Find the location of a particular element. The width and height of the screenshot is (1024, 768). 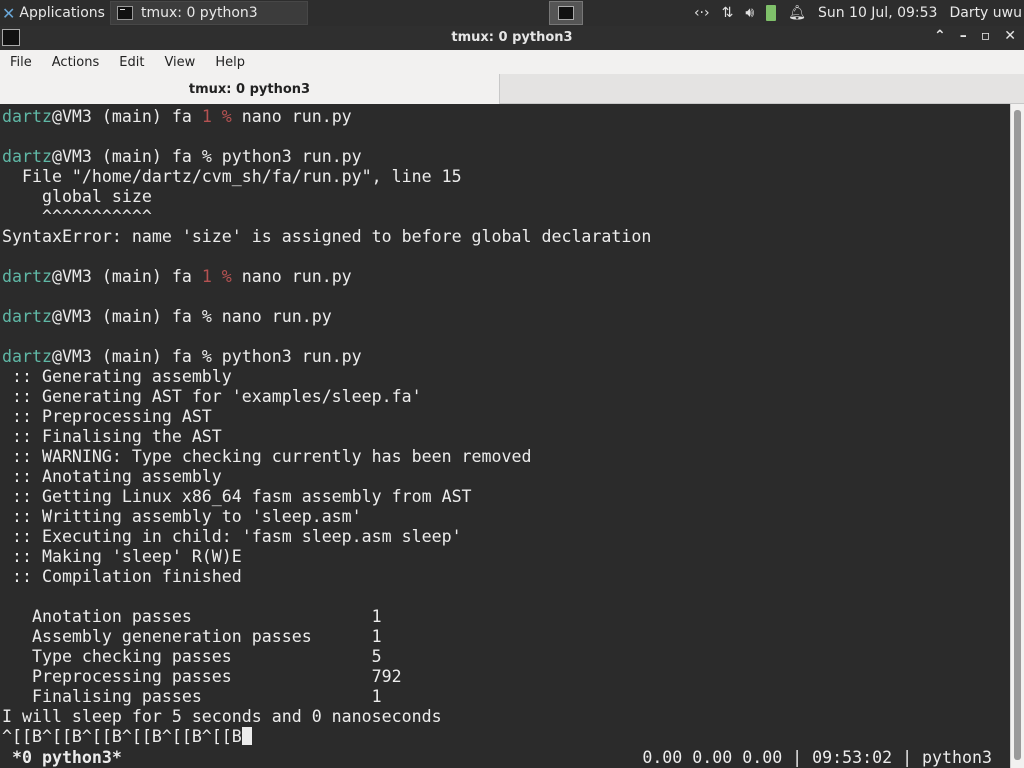

system-tray: ‹·› ⇅ 🔊︎ 🔔︎ Sun 10 Jul, 09:53 Darty uwu is located at coordinates (859, 13).